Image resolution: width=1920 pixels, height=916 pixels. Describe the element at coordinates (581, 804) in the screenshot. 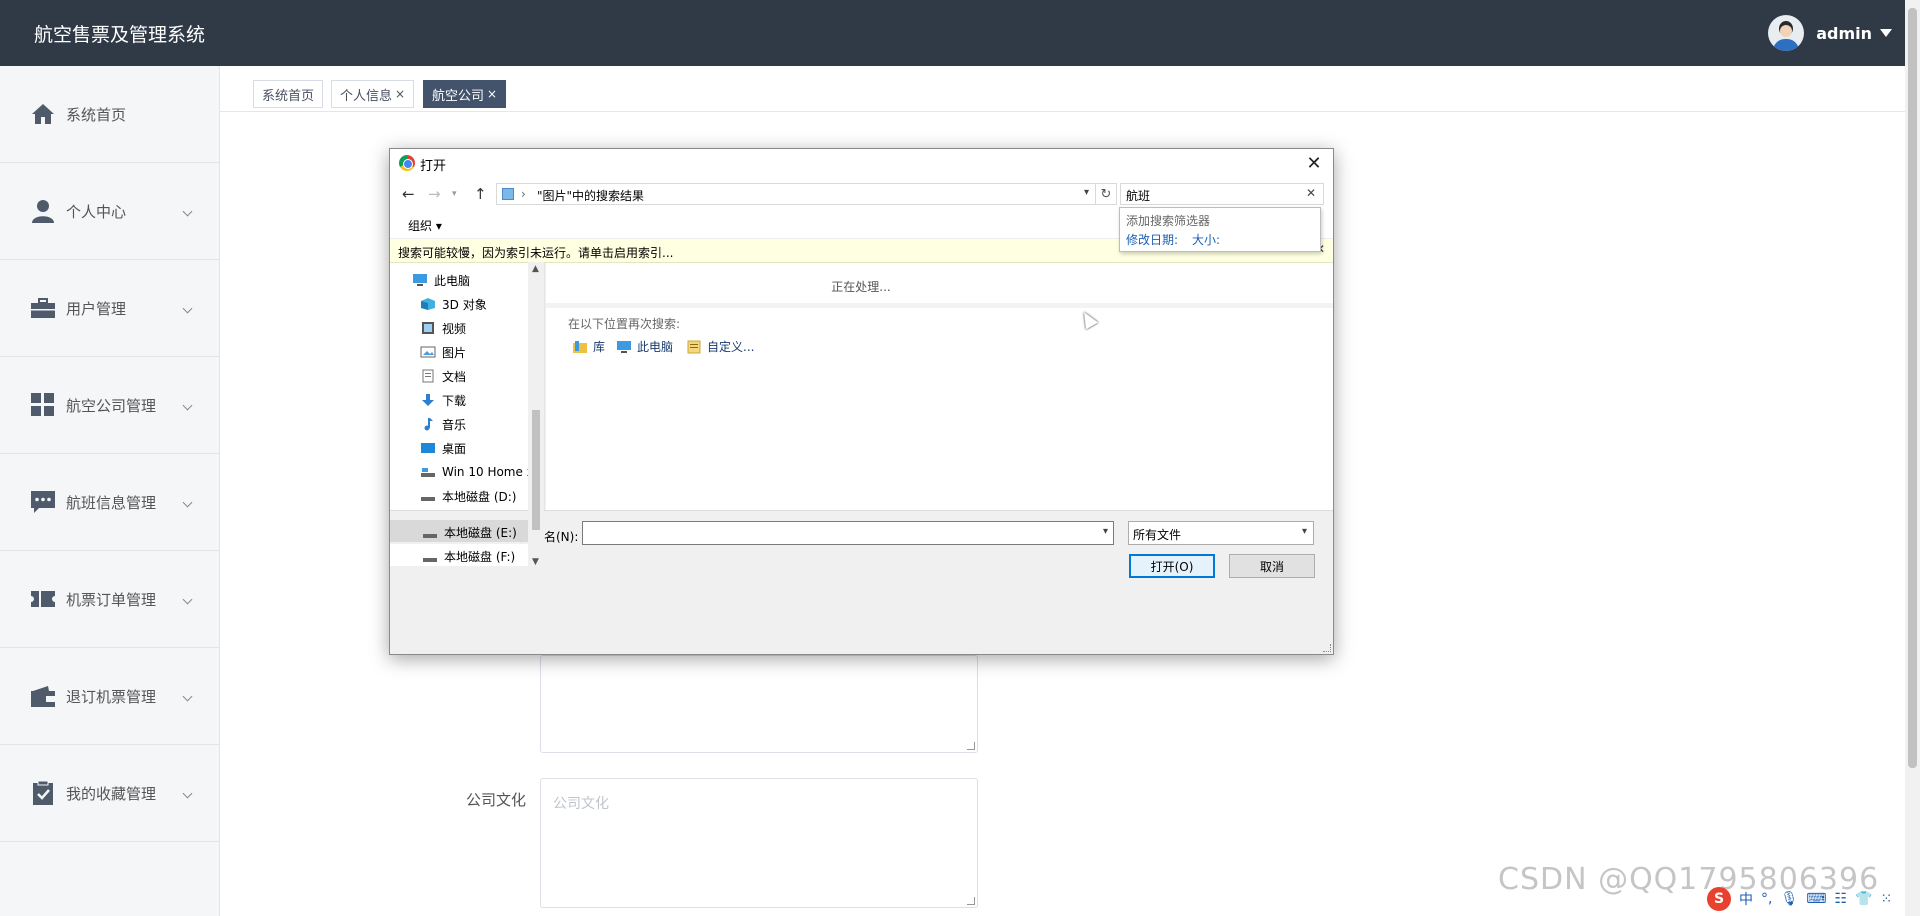

I see `textarea-placeholder: 公司文化` at that location.